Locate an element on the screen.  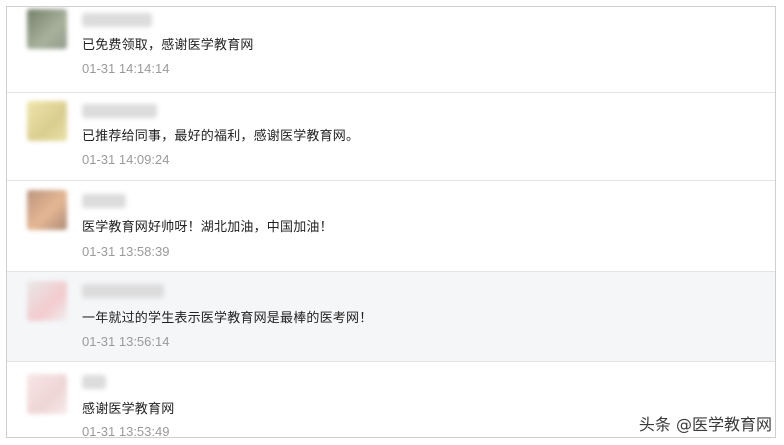
comment-text: 已免费领取，感谢医学教育网 is located at coordinates (168, 45).